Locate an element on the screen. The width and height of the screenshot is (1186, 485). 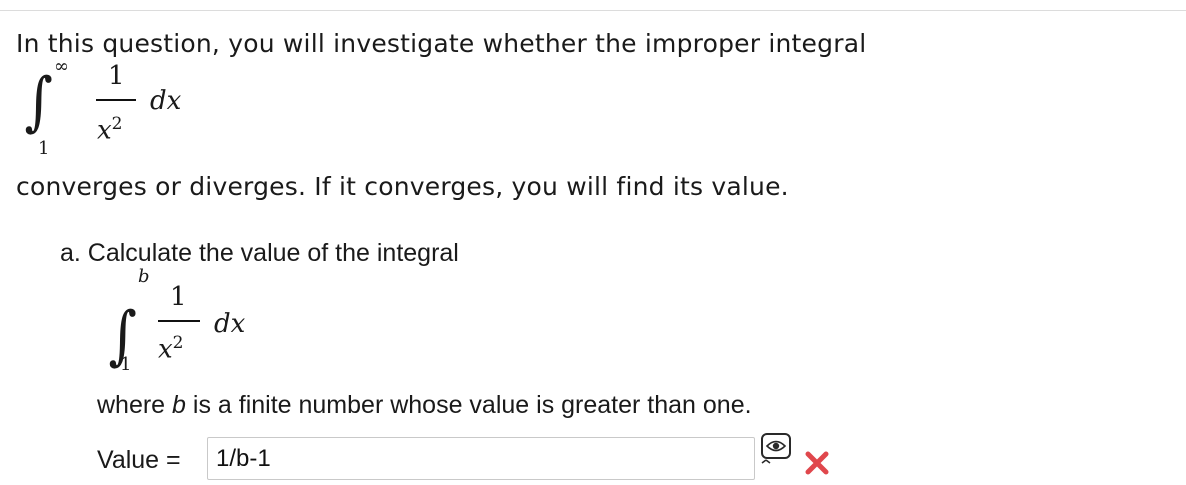
incorrect-x-icon is located at coordinates (817, 463).